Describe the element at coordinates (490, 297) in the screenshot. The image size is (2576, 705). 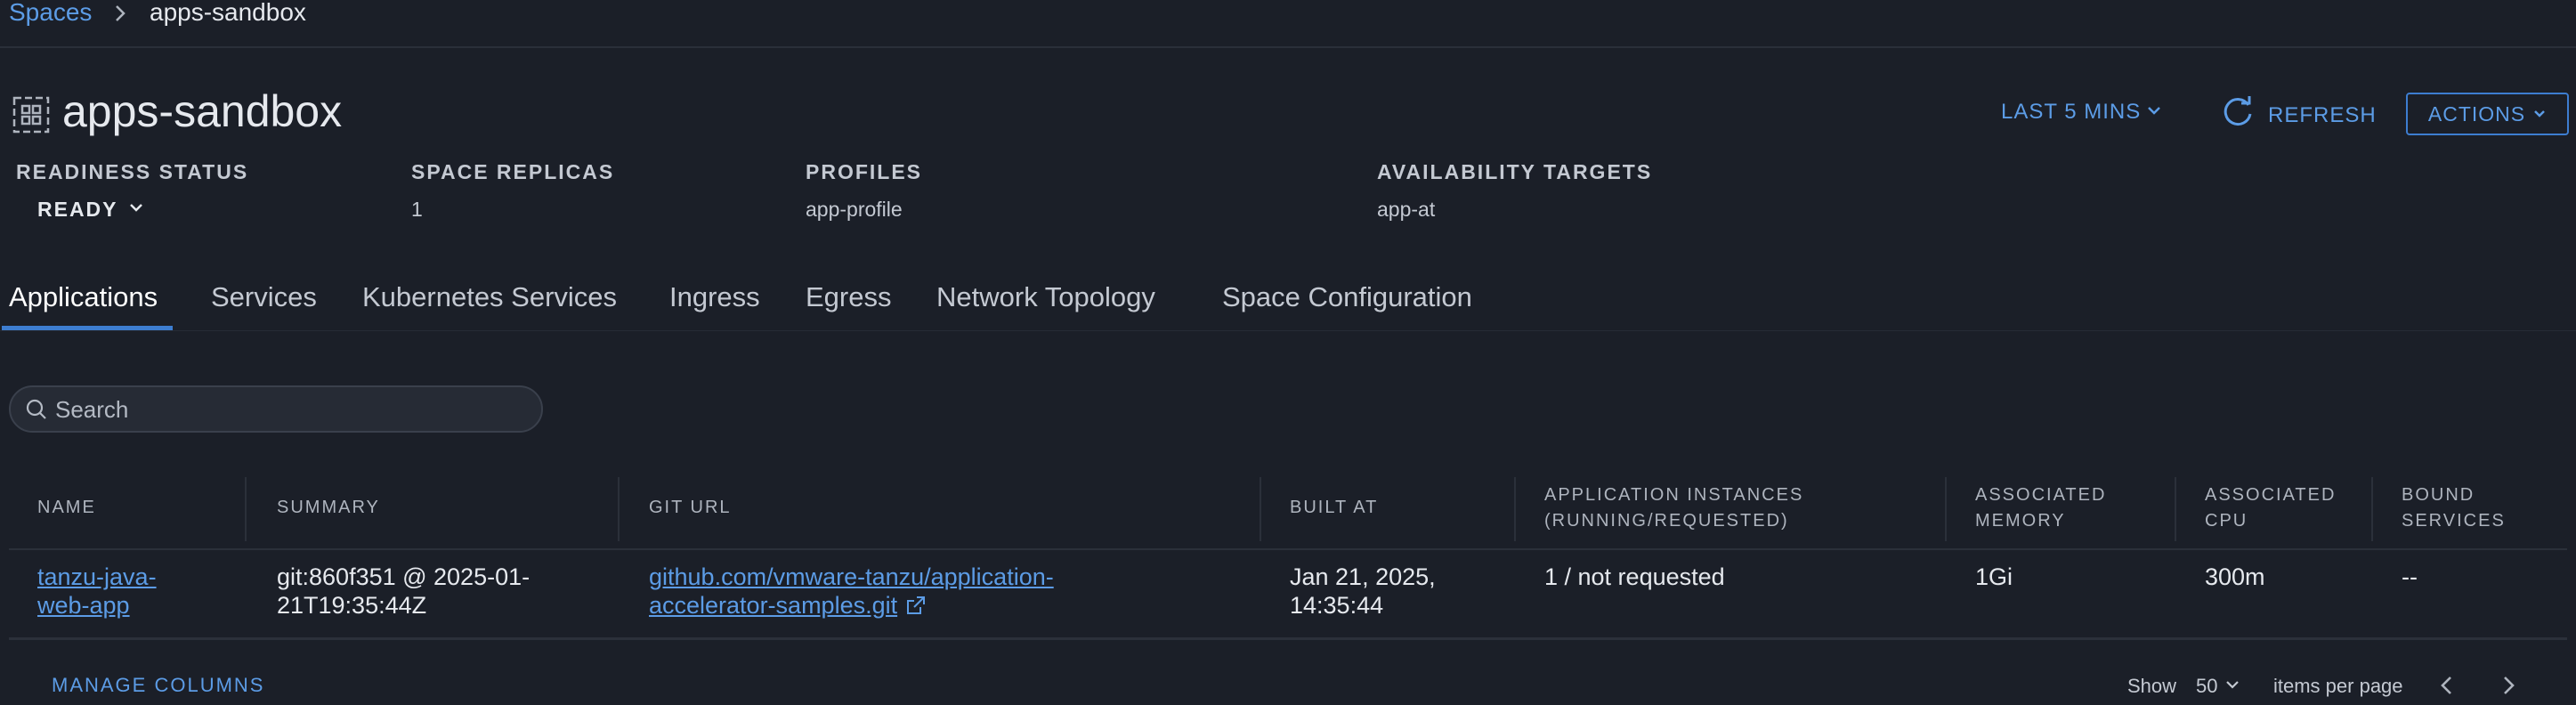
I see `tab-kubernetes-services: Kubernetes Services` at that location.